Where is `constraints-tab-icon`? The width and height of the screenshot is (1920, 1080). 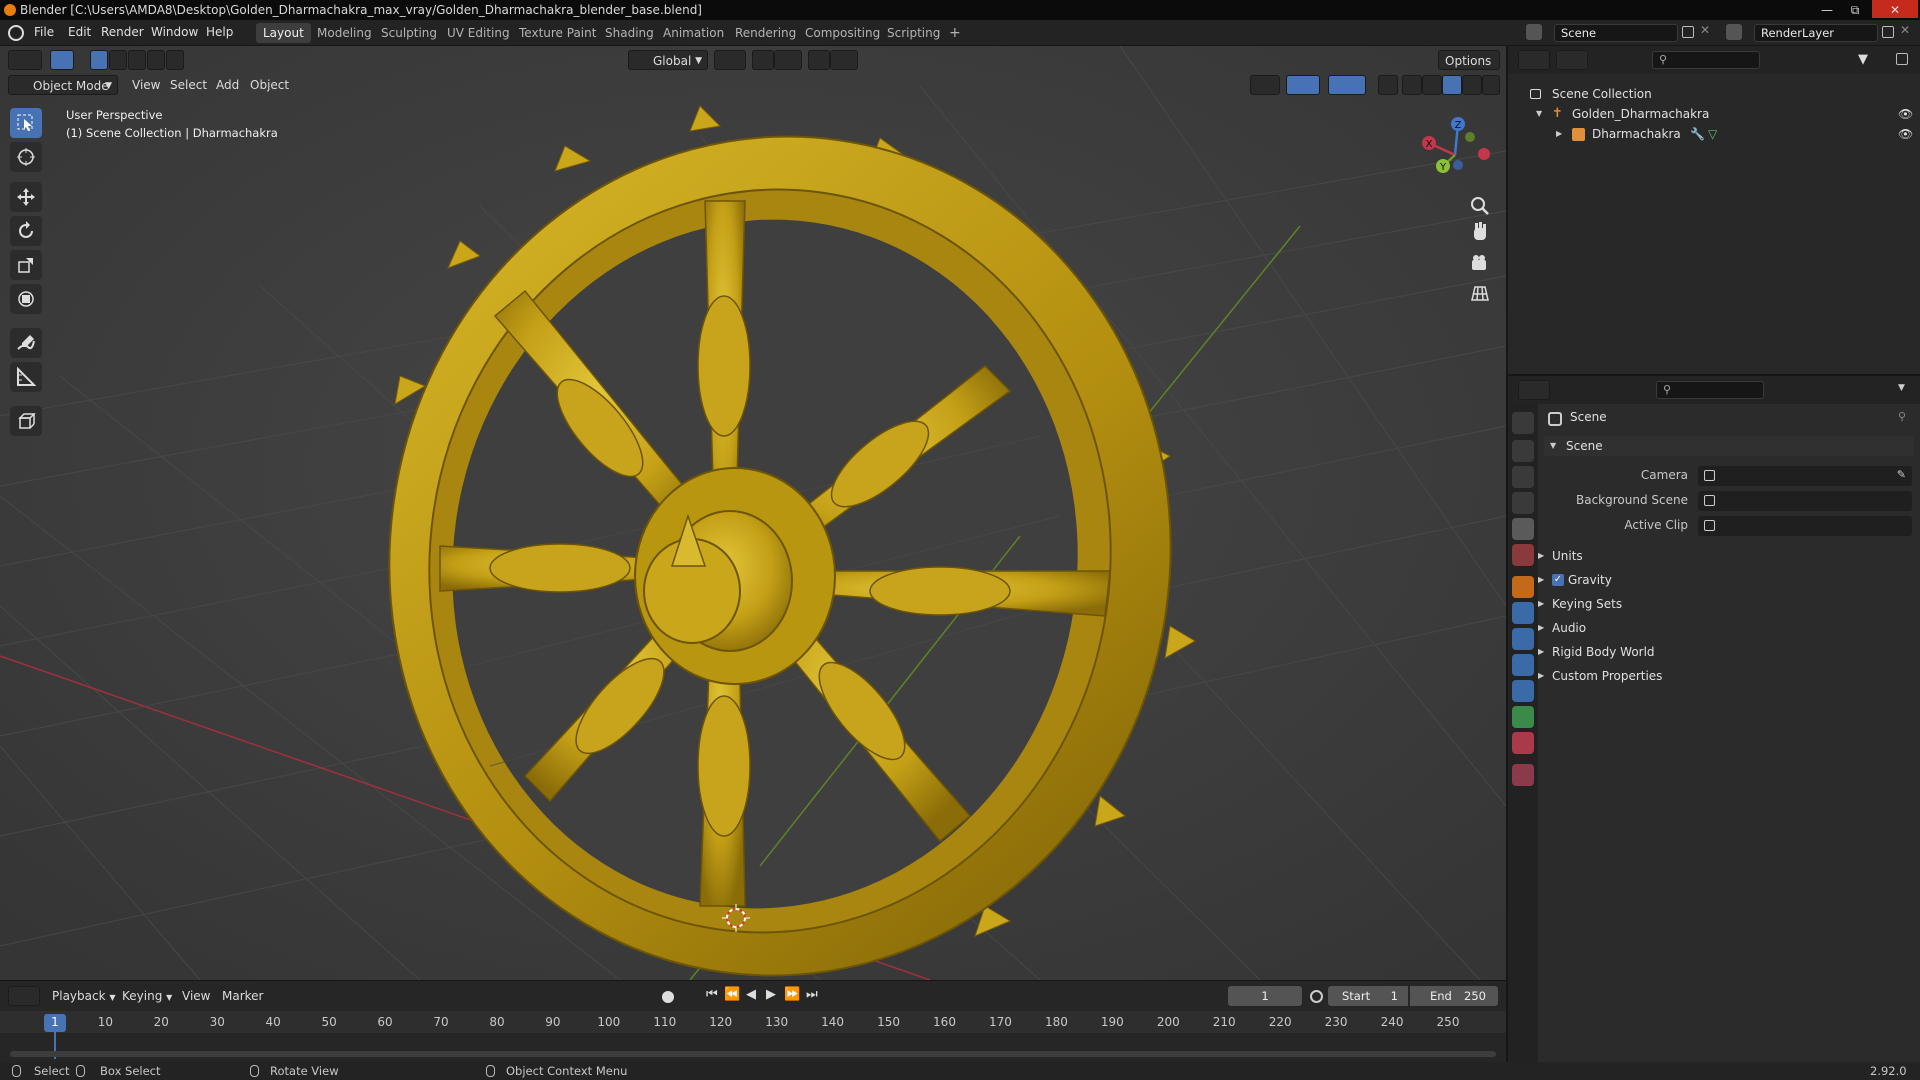 constraints-tab-icon is located at coordinates (1523, 691).